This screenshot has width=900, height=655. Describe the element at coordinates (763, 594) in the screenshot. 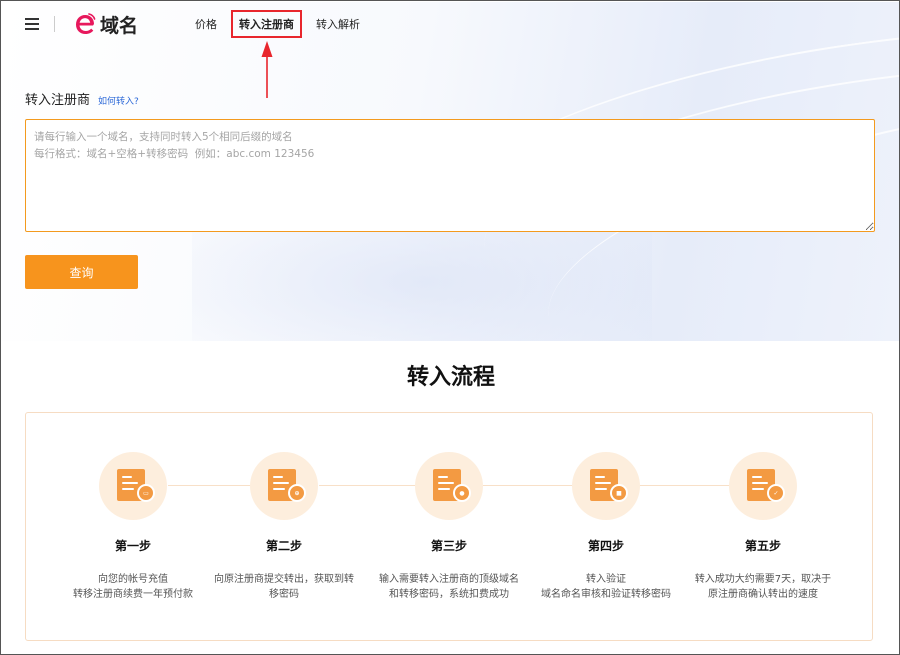

I see `step-desc-line: 原注册商确认转出的速度` at that location.